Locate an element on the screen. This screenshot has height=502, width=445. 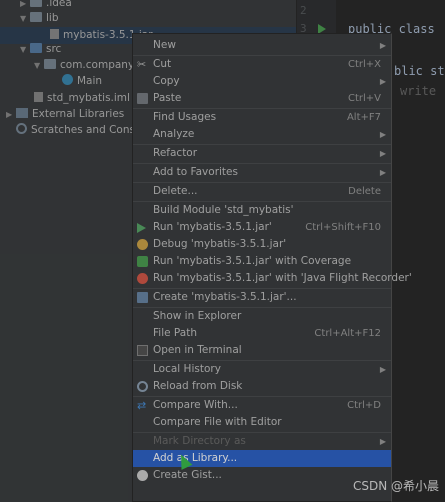
tree-item-label: External Libraries is located at coordinates (78, 114).